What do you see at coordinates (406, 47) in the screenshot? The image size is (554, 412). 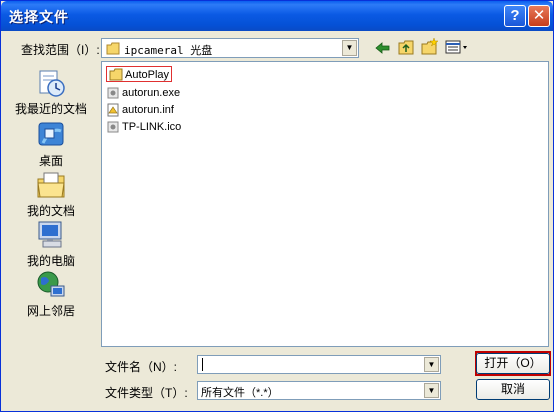 I see `up-folder-icon` at bounding box center [406, 47].